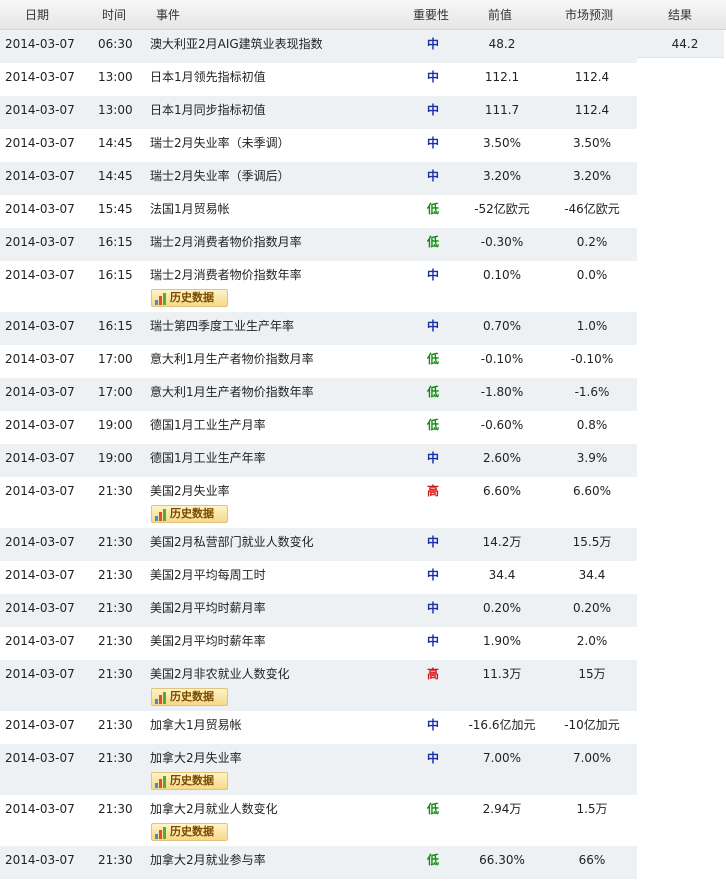  What do you see at coordinates (220, 143) in the screenshot?
I see `row-event: 瑞士2月失业率（未季调）` at bounding box center [220, 143].